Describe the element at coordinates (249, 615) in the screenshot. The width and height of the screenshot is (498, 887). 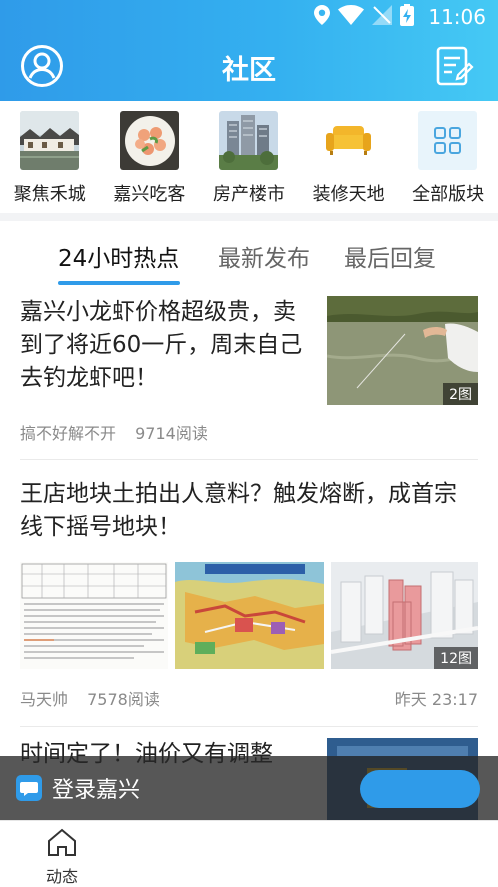
I see `post-image-map` at that location.